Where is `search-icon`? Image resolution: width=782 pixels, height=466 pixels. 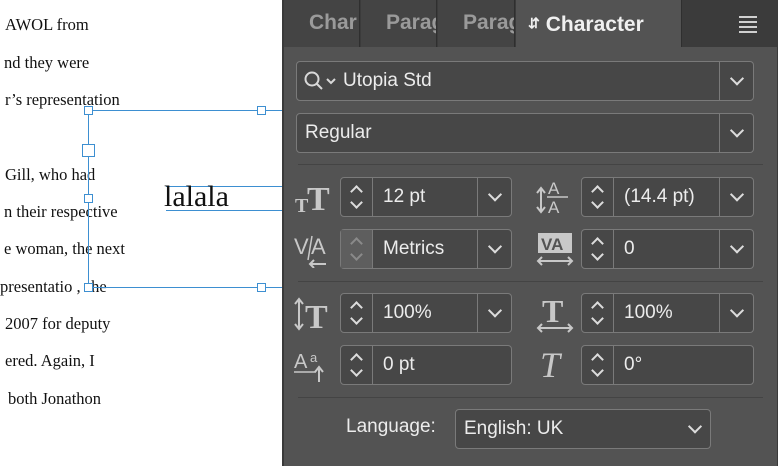 search-icon is located at coordinates (322, 84).